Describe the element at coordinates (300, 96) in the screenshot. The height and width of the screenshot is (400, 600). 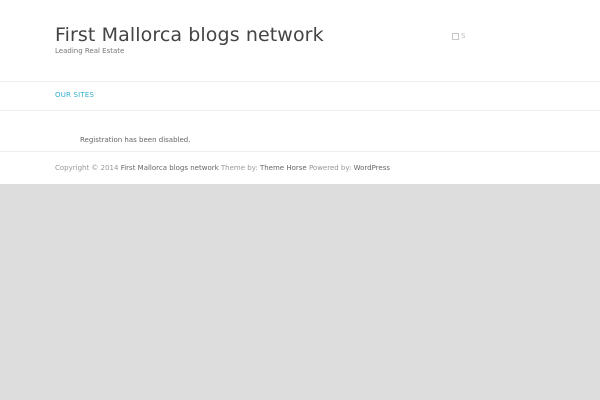
I see `main-navigation: OUR SITES` at that location.